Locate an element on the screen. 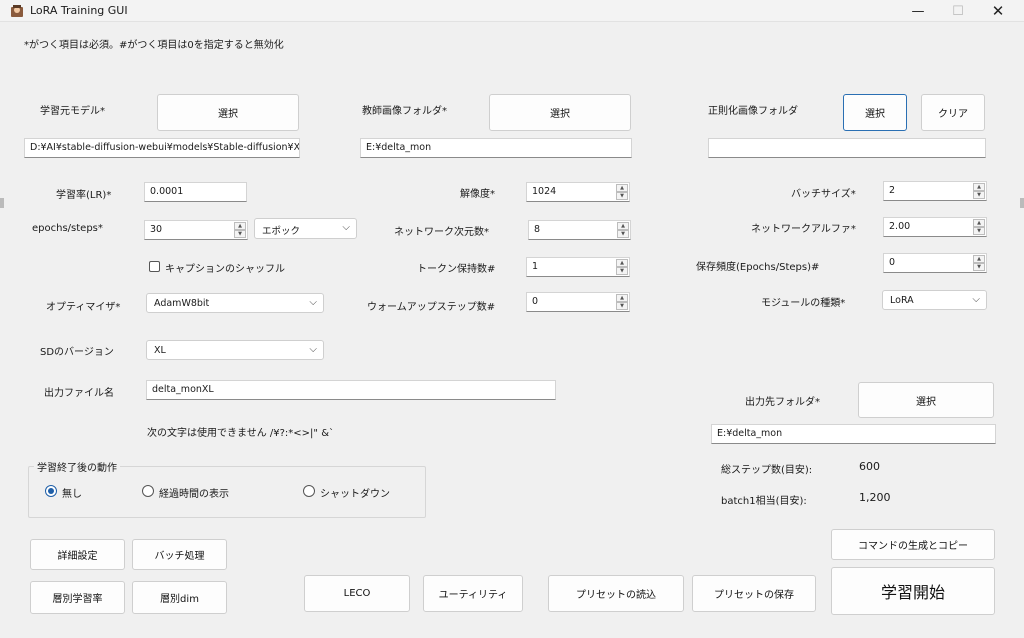 This screenshot has height=638, width=1024. warmup-spin-arrows: ▲ ▼ is located at coordinates (622, 302).